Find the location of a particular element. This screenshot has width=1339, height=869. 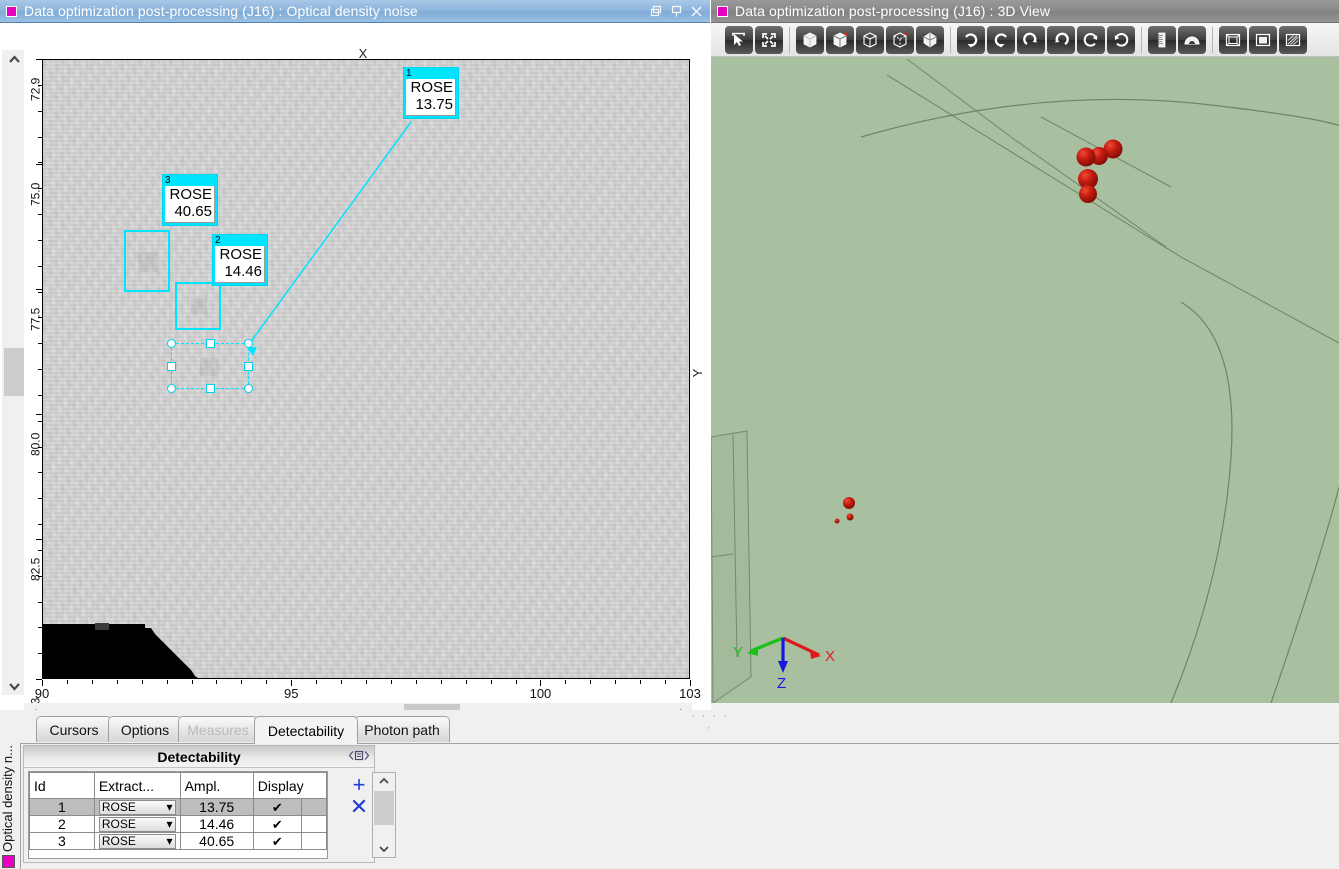

3d-toolbar is located at coordinates (1025, 40).